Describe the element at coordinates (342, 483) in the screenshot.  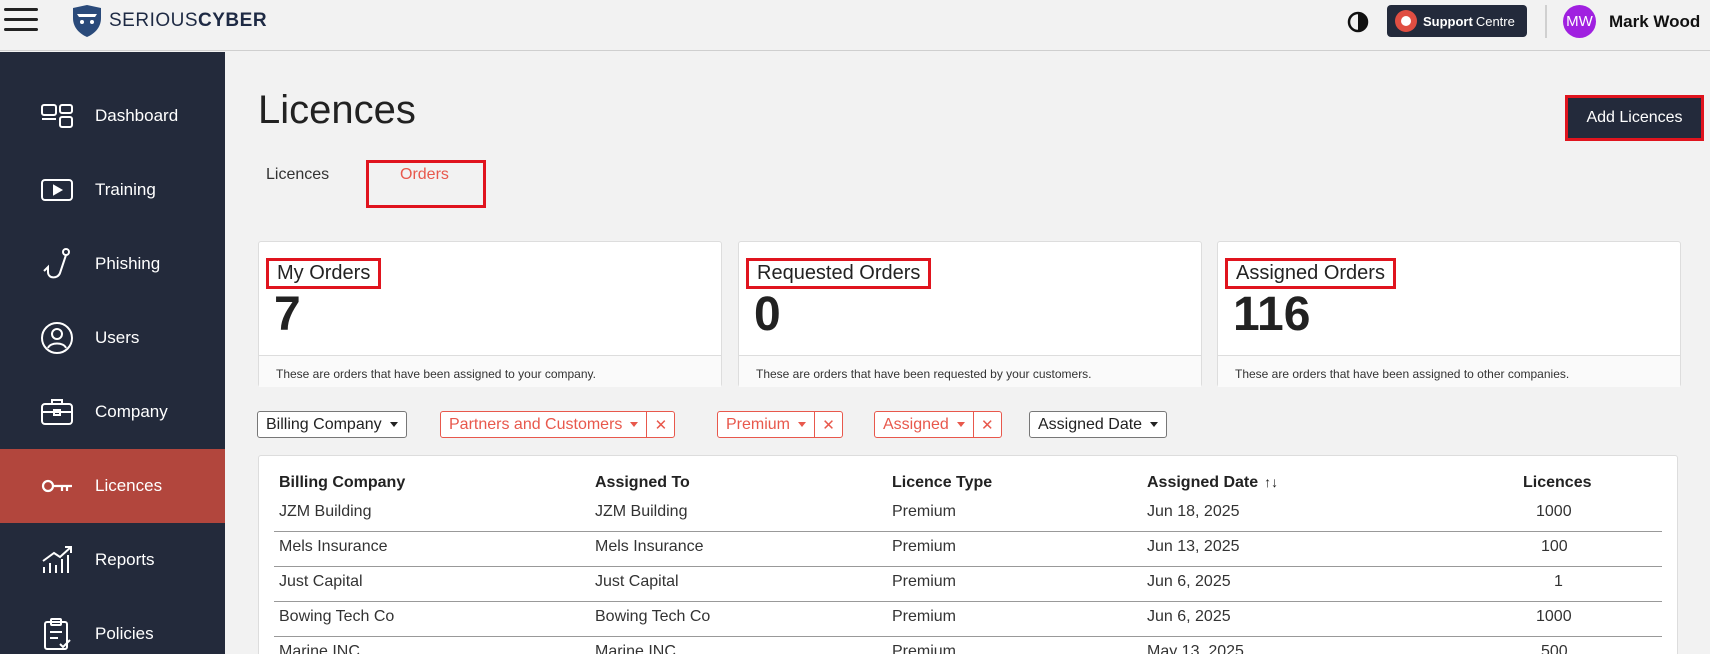
I see `column-header-billing-company: Billing Company` at that location.